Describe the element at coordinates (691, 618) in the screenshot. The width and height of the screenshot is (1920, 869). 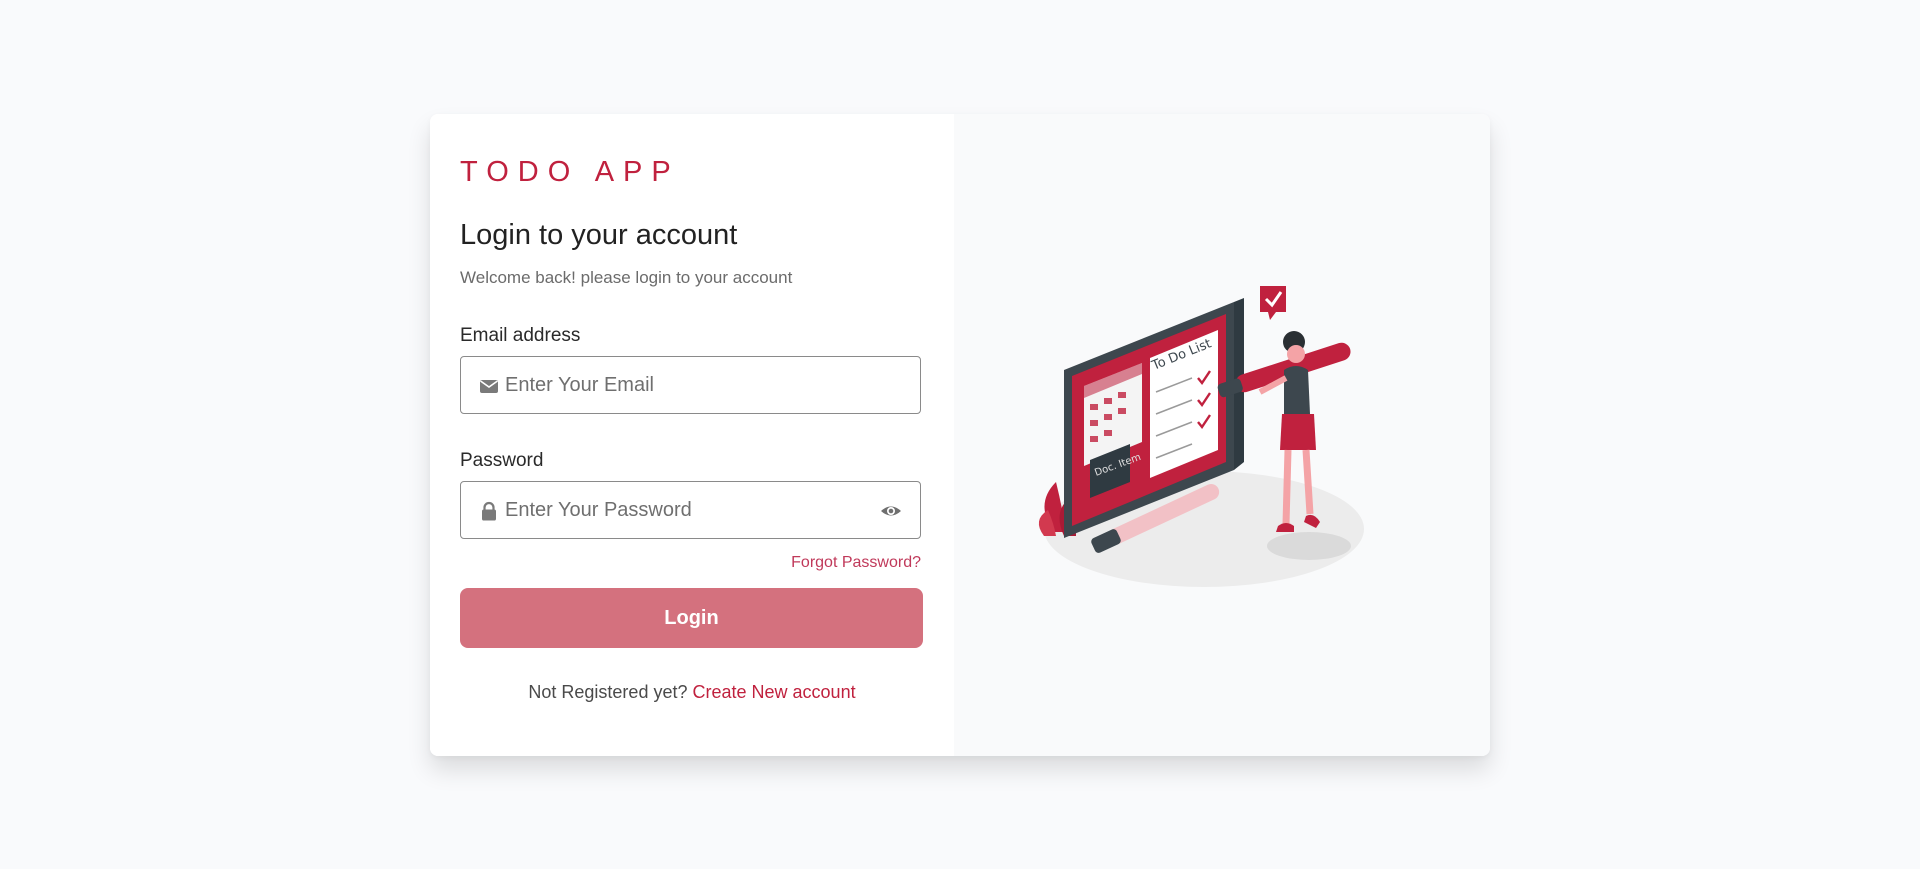
I see `login-button: Login` at that location.